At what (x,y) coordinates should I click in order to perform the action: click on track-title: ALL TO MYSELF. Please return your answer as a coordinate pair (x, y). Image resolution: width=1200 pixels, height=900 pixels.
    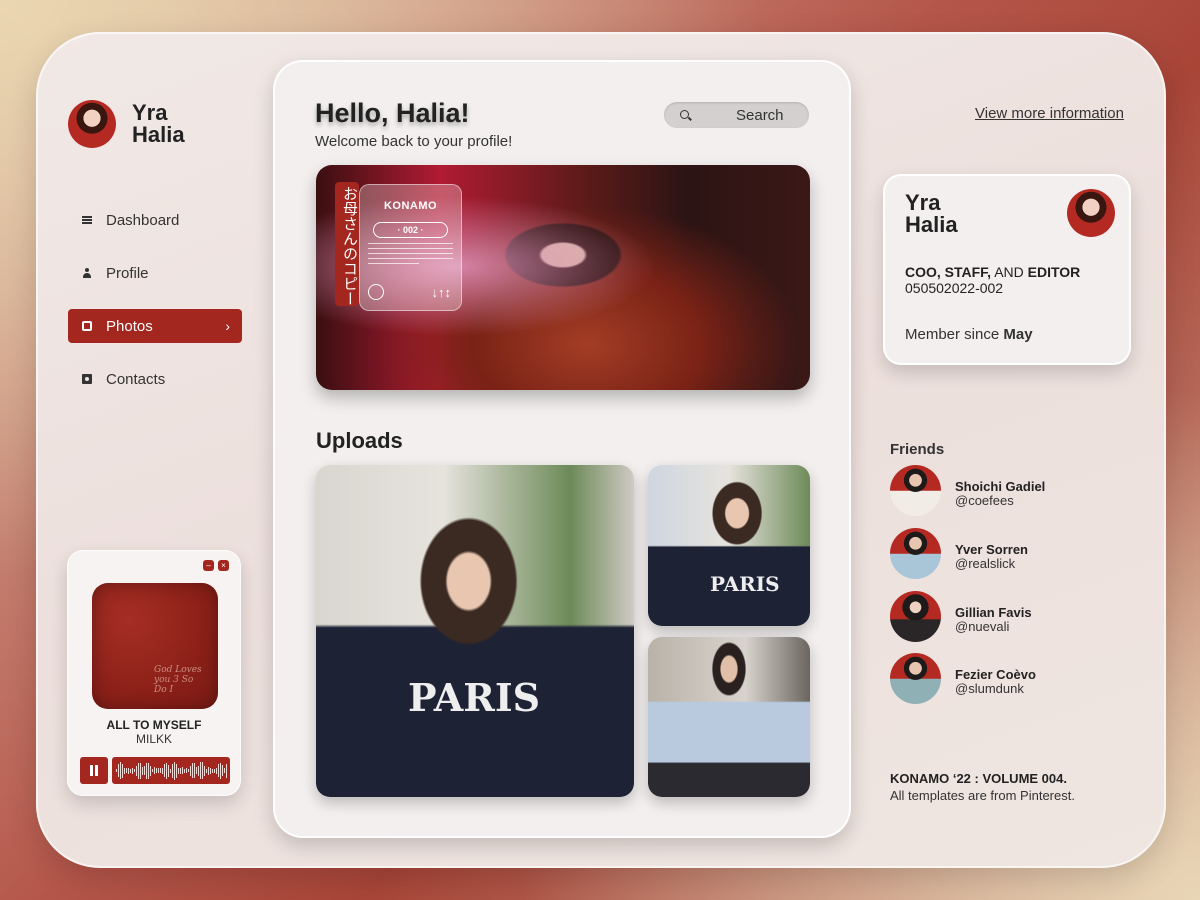
    Looking at the image, I should click on (154, 725).